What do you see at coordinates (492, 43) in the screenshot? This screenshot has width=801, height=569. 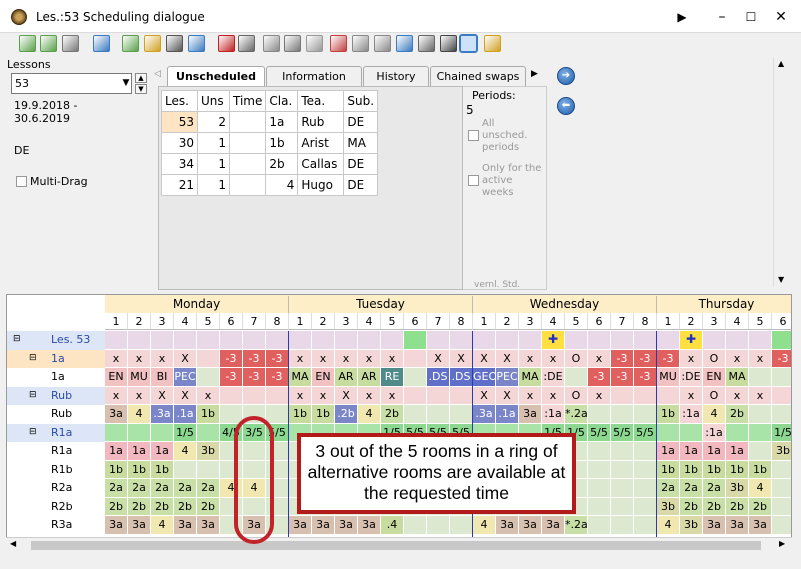 I see `settings-icon` at bounding box center [492, 43].